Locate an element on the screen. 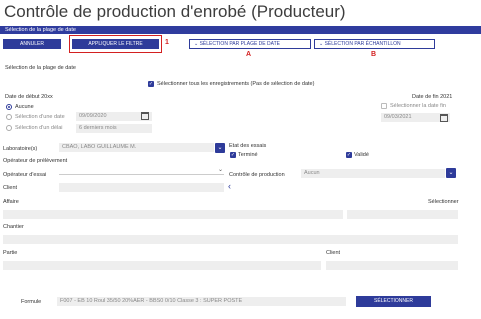 This screenshot has height=319, width=481. formula-label: Formule is located at coordinates (31, 302).